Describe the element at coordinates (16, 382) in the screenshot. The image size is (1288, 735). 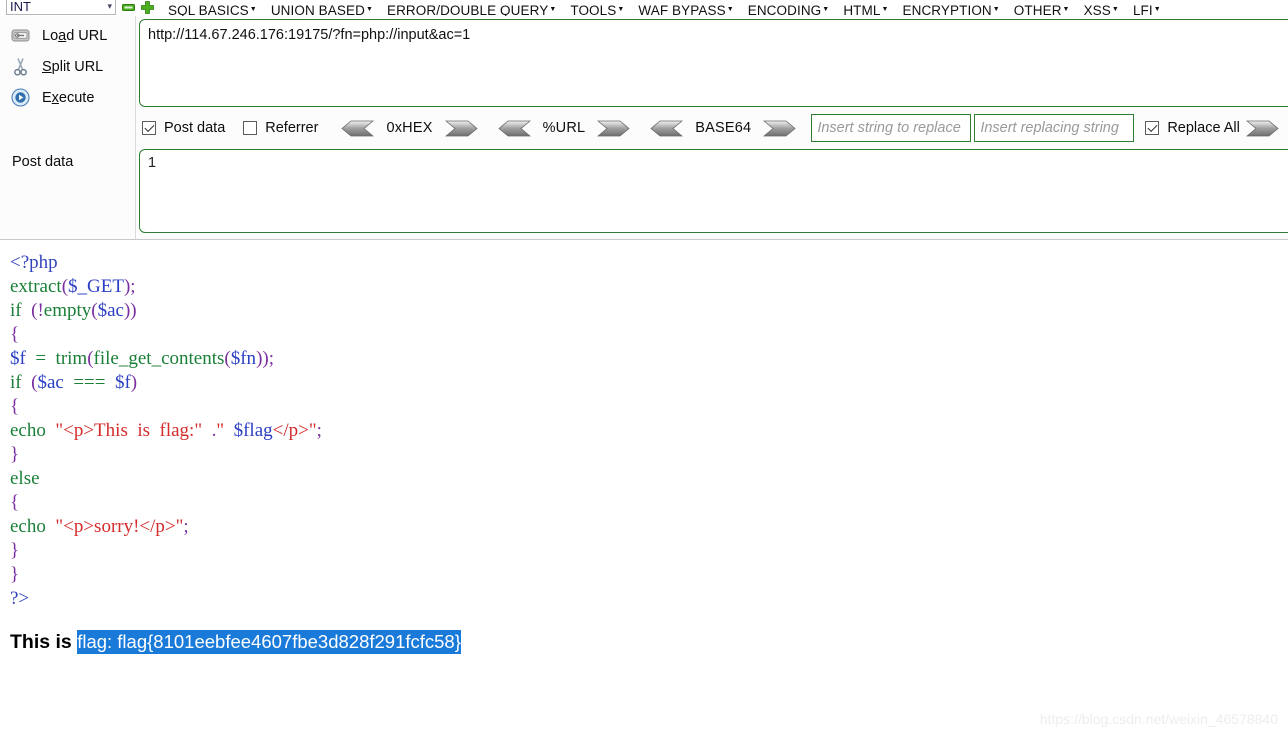
I see `code-token: if` at that location.